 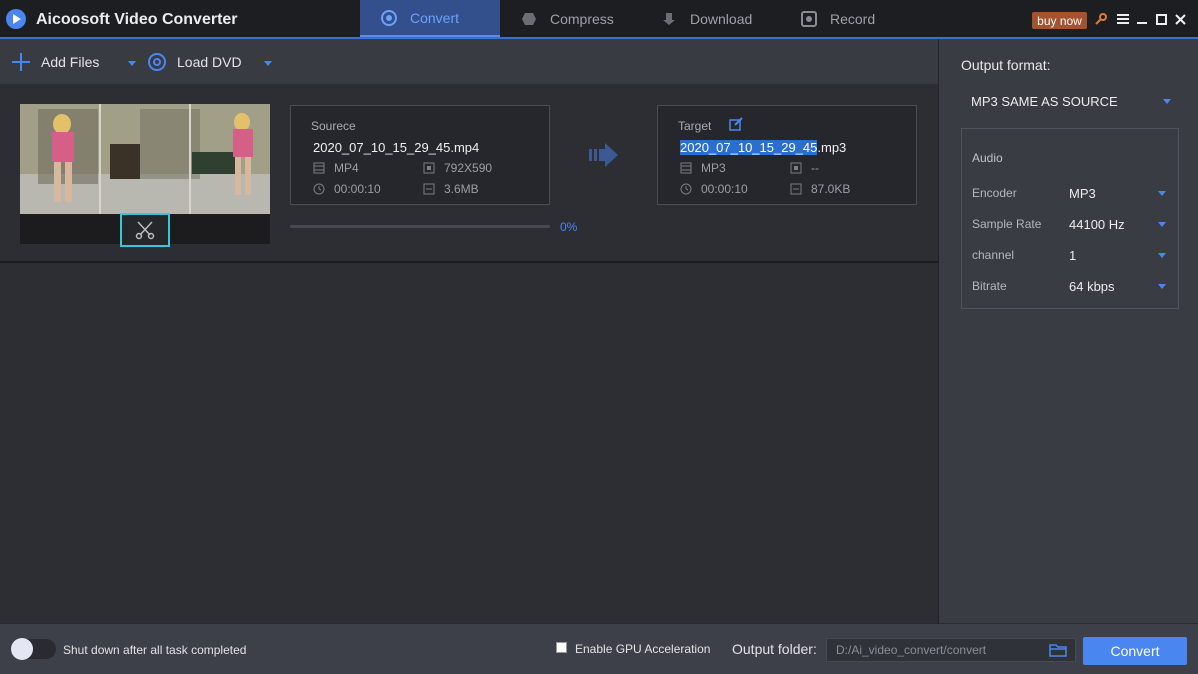 I want to click on target-duration: 00:00:10, so click(x=714, y=189).